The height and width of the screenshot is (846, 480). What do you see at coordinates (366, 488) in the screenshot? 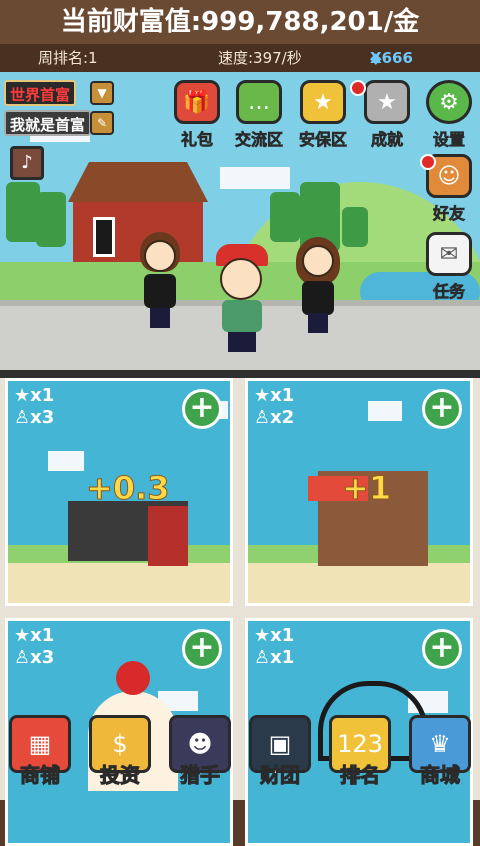
I see `income-gain: +1` at bounding box center [366, 488].